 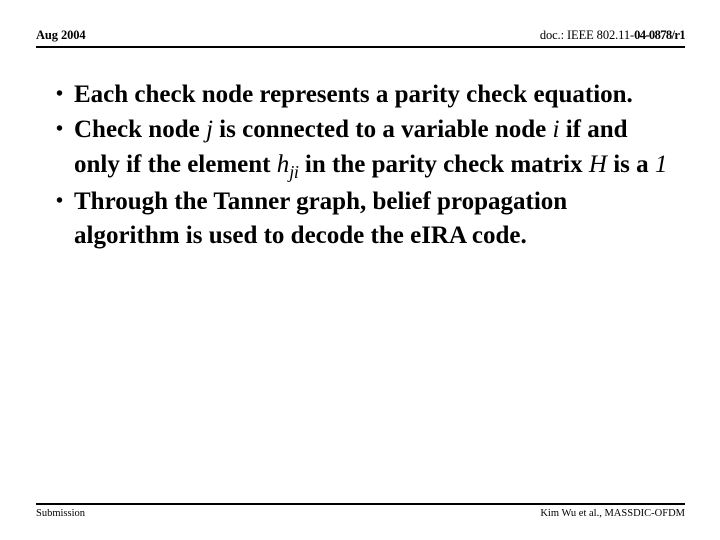 What do you see at coordinates (360, 516) in the screenshot?
I see `slide-footer: Submission Kim Wu et al., MASSDIC-OFDM` at bounding box center [360, 516].